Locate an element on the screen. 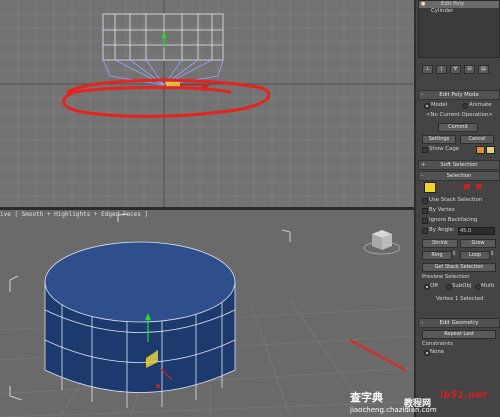  cage-color-swatch is located at coordinates (480, 150).